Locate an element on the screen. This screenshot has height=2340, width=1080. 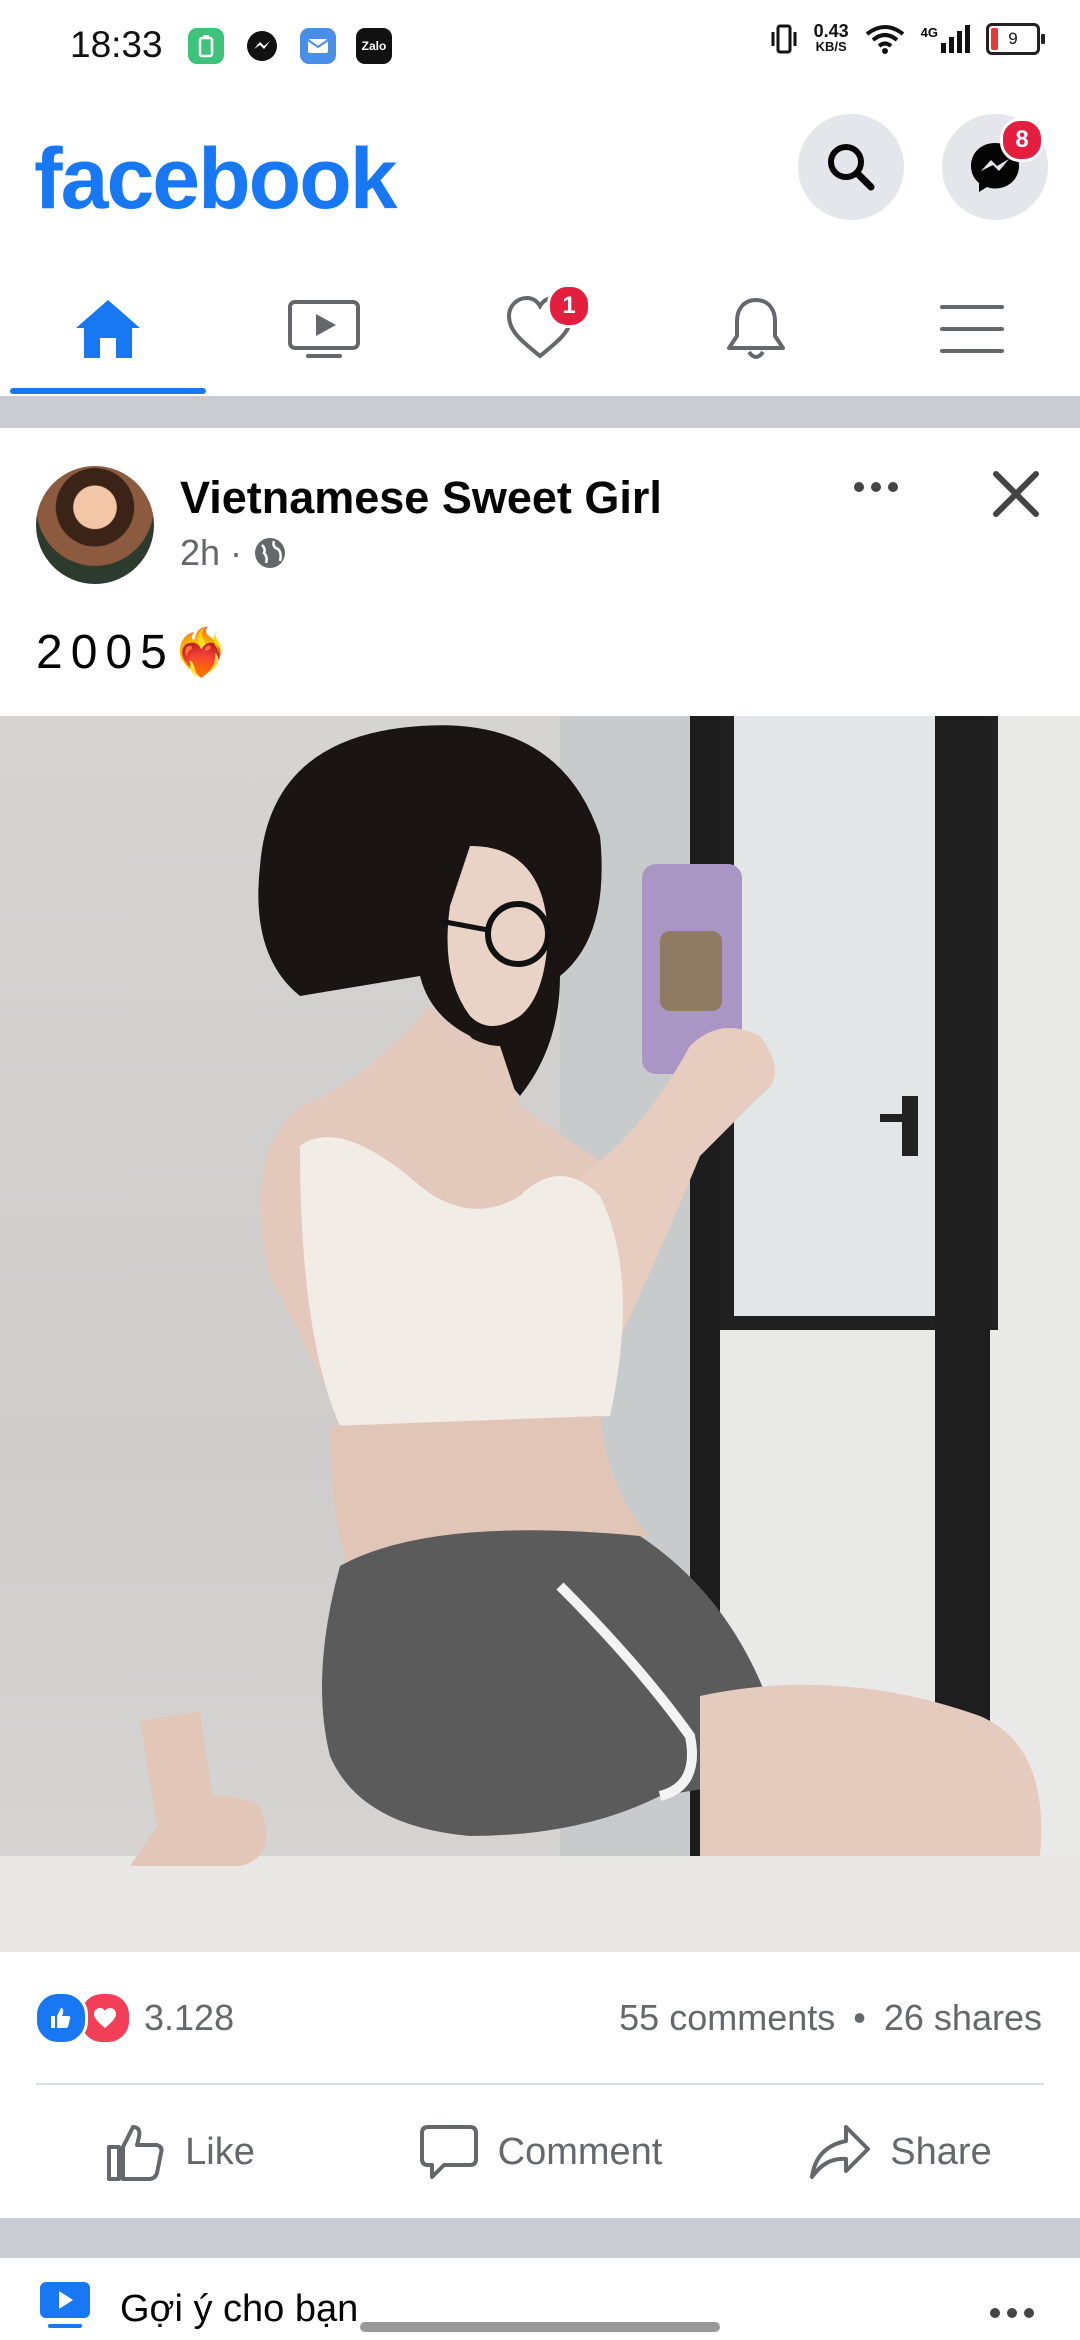
comments-count: 55 comments is located at coordinates (727, 2017).